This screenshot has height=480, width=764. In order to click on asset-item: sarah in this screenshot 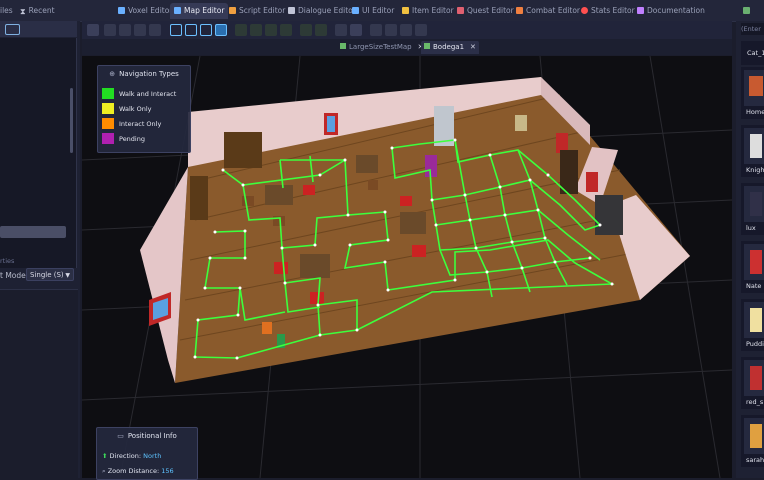, I will do `click(752, 441)`.